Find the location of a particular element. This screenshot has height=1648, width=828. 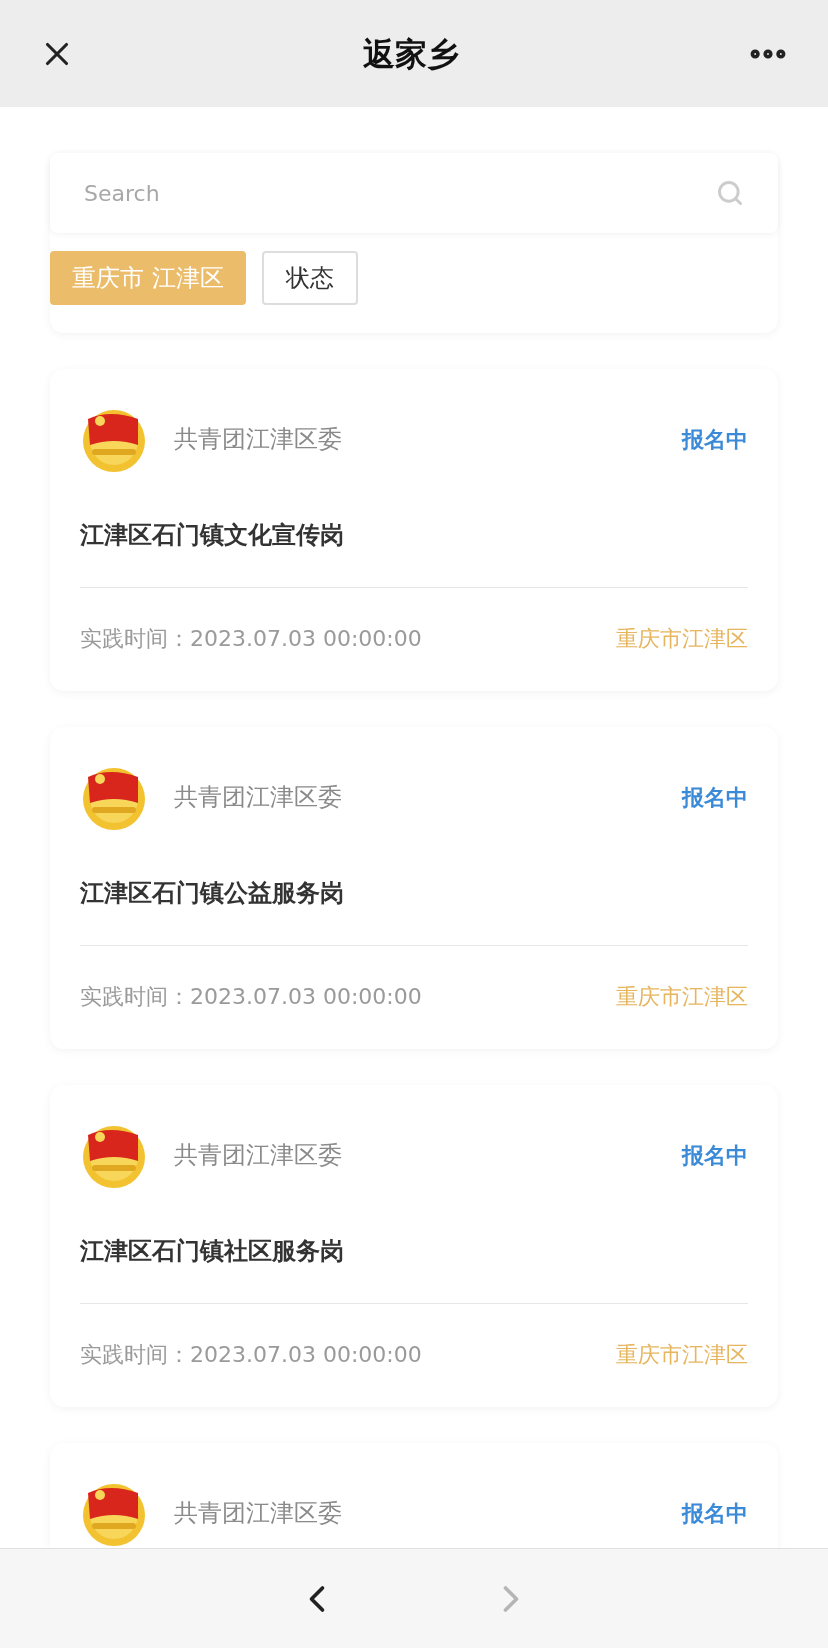

job-title: 江津区石门镇社区服务岗 is located at coordinates (212, 1251).